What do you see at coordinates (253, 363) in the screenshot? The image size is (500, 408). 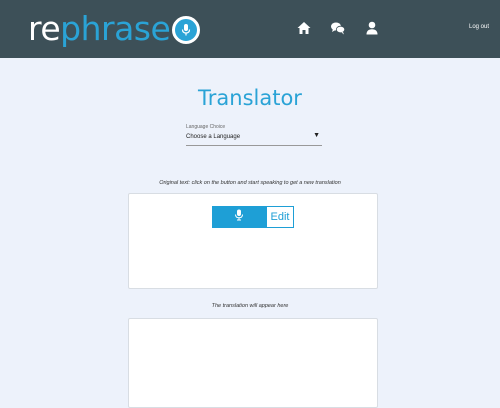 I see `translation-box` at bounding box center [253, 363].